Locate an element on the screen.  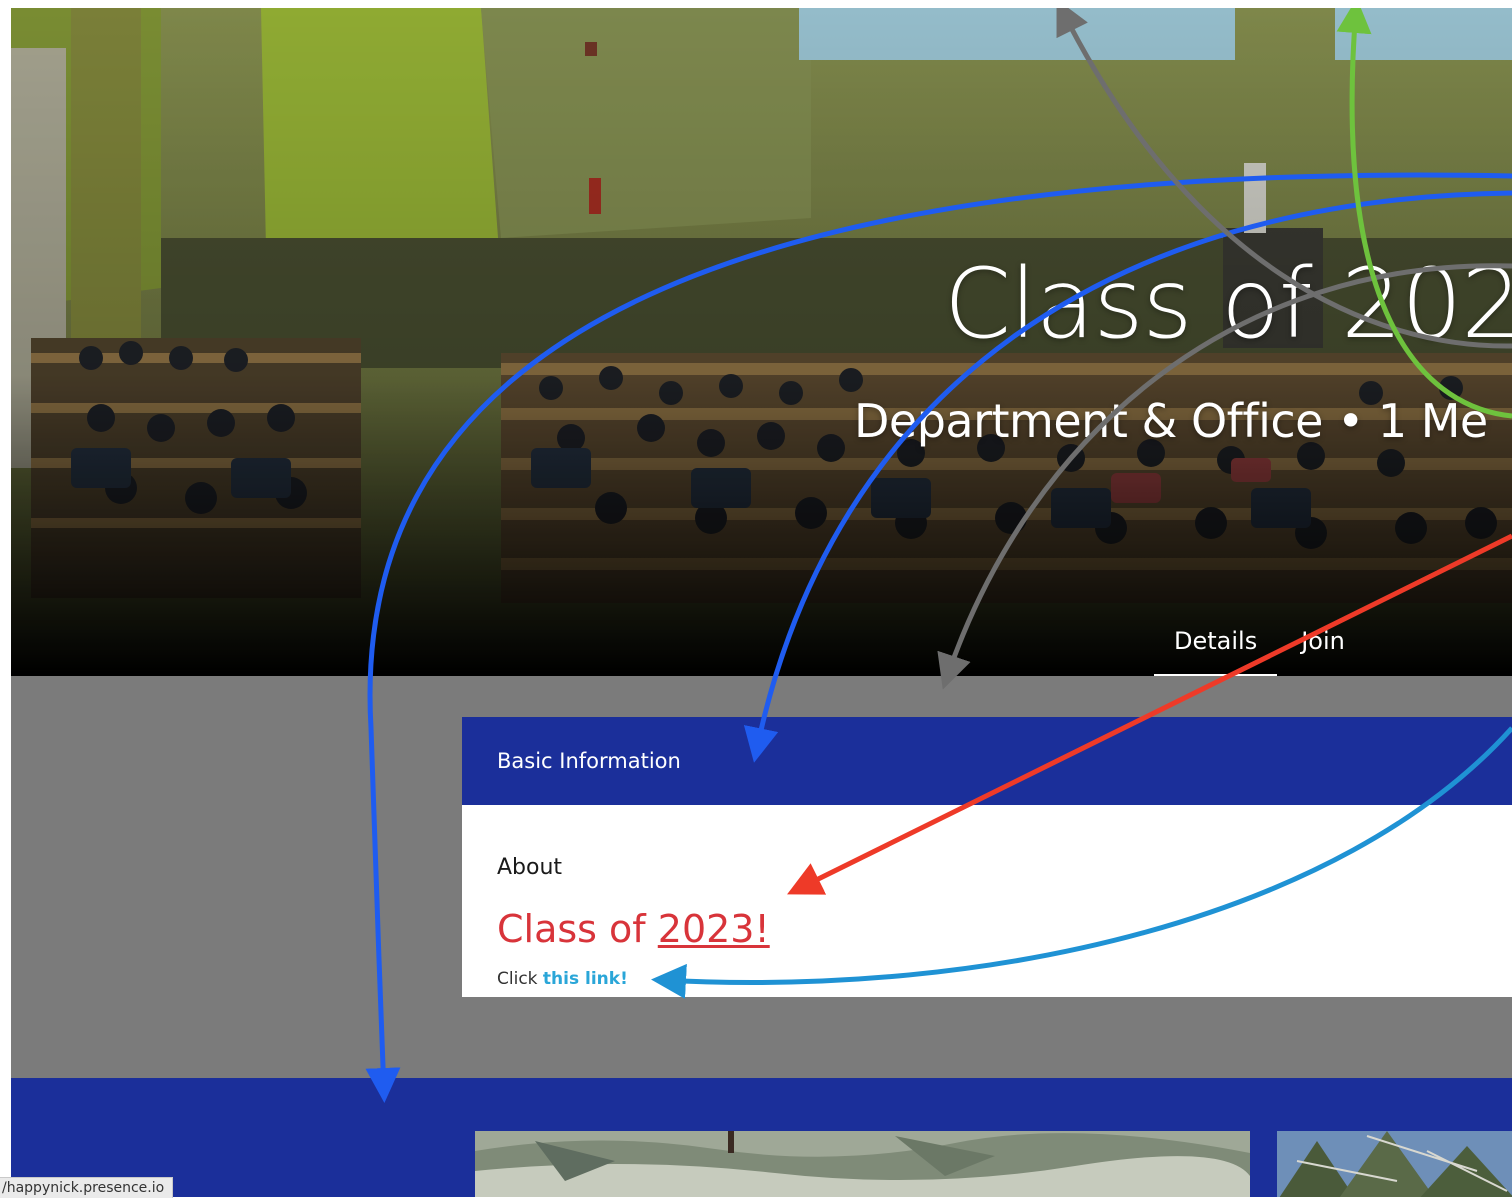
page-title: Class of 202 is located at coordinates (1228, 304).